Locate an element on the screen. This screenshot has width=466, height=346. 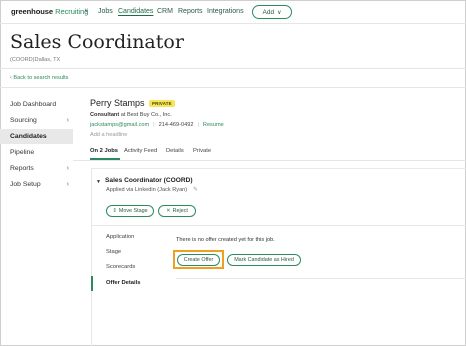
nav-integrations: Integrations is located at coordinates (225, 11).